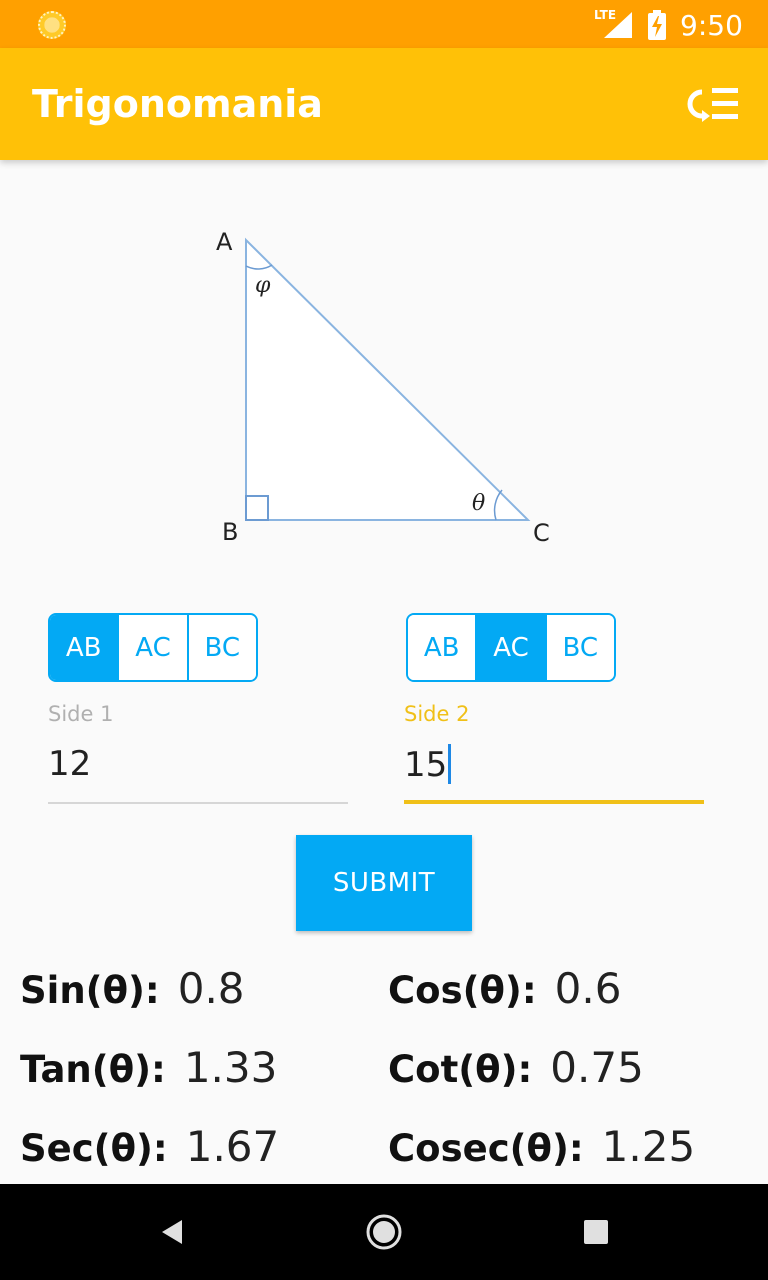 This screenshot has width=768, height=1280. Describe the element at coordinates (85, 647) in the screenshot. I see `side1-option-ab: AB` at that location.